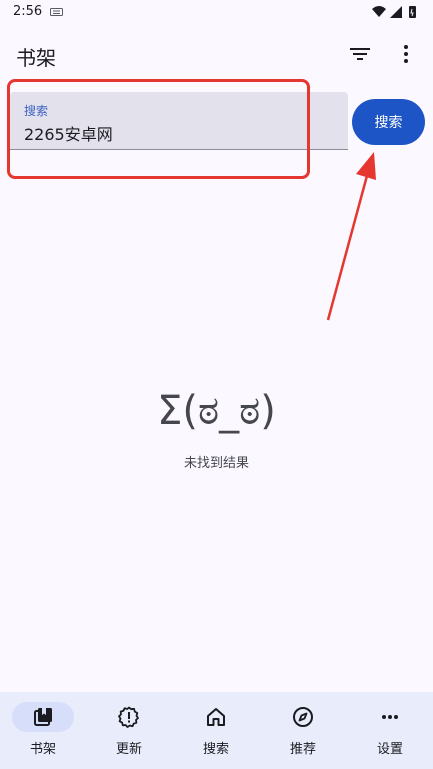 This screenshot has height=769, width=433. Describe the element at coordinates (215, 749) in the screenshot. I see `nav-label-search: 搜索` at that location.